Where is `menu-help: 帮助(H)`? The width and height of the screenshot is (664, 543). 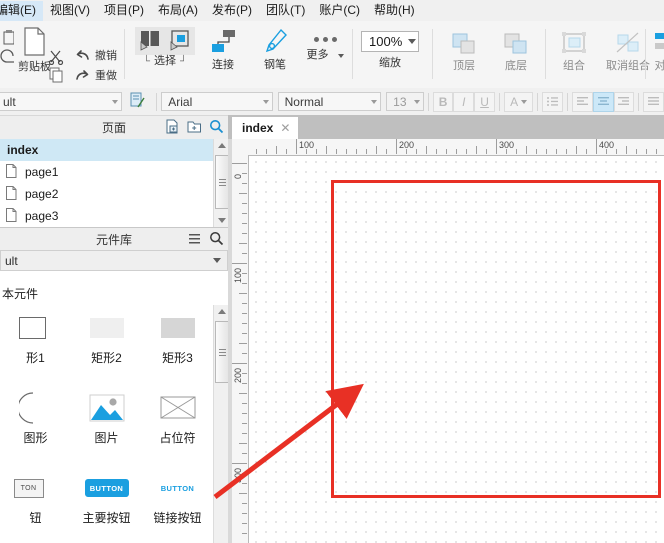 menu-help: 帮助(H) is located at coordinates (394, 11).